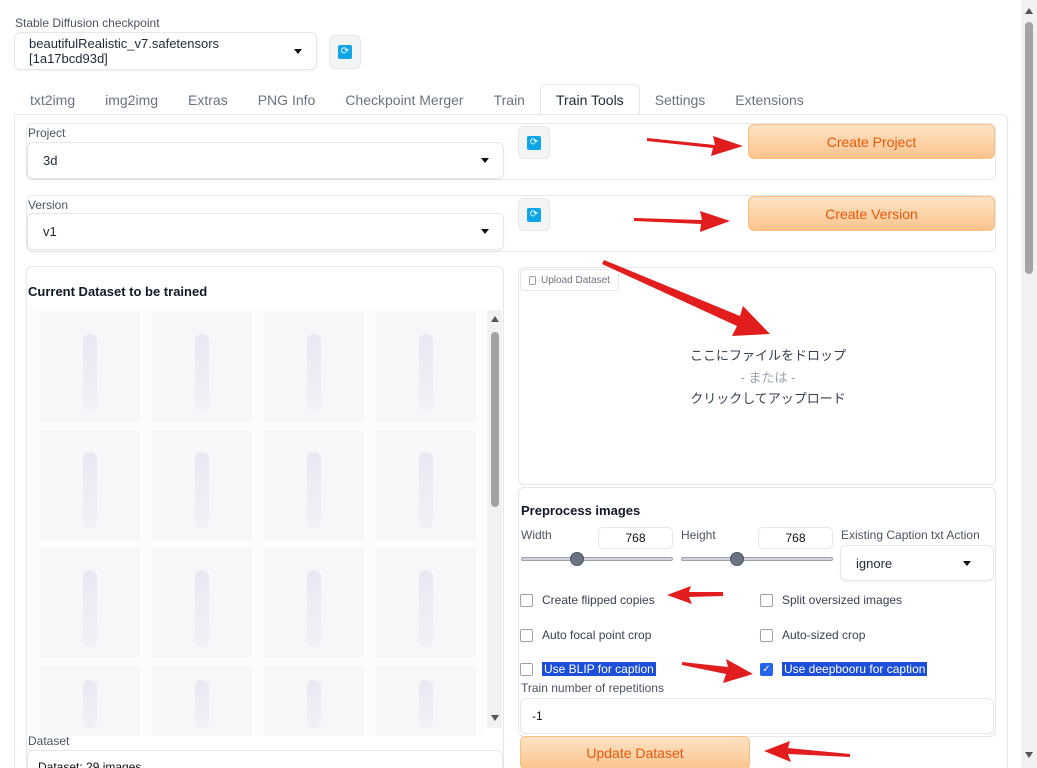 The width and height of the screenshot is (1037, 768). What do you see at coordinates (1029, 148) in the screenshot?
I see `page-scroll-thumb` at bounding box center [1029, 148].